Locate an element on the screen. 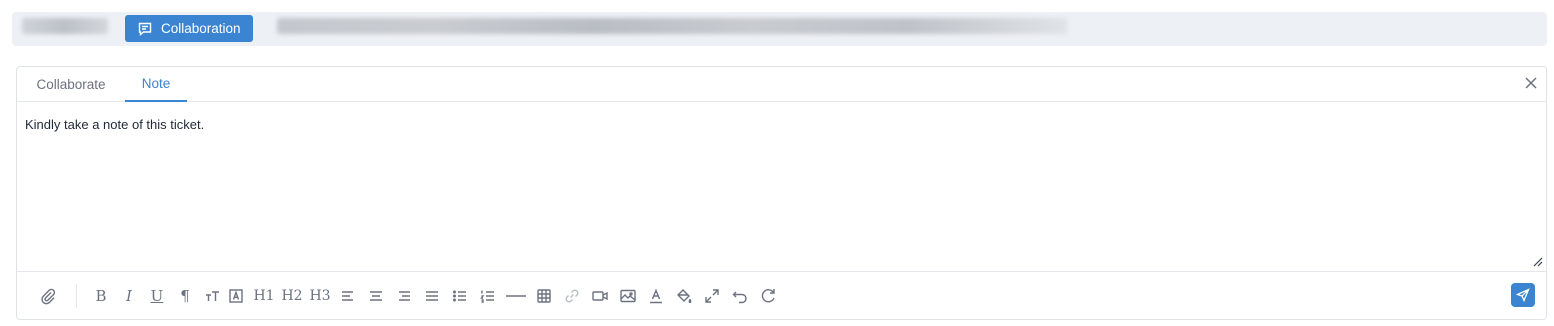 This screenshot has width=1554, height=326. close-icon is located at coordinates (1531, 83).